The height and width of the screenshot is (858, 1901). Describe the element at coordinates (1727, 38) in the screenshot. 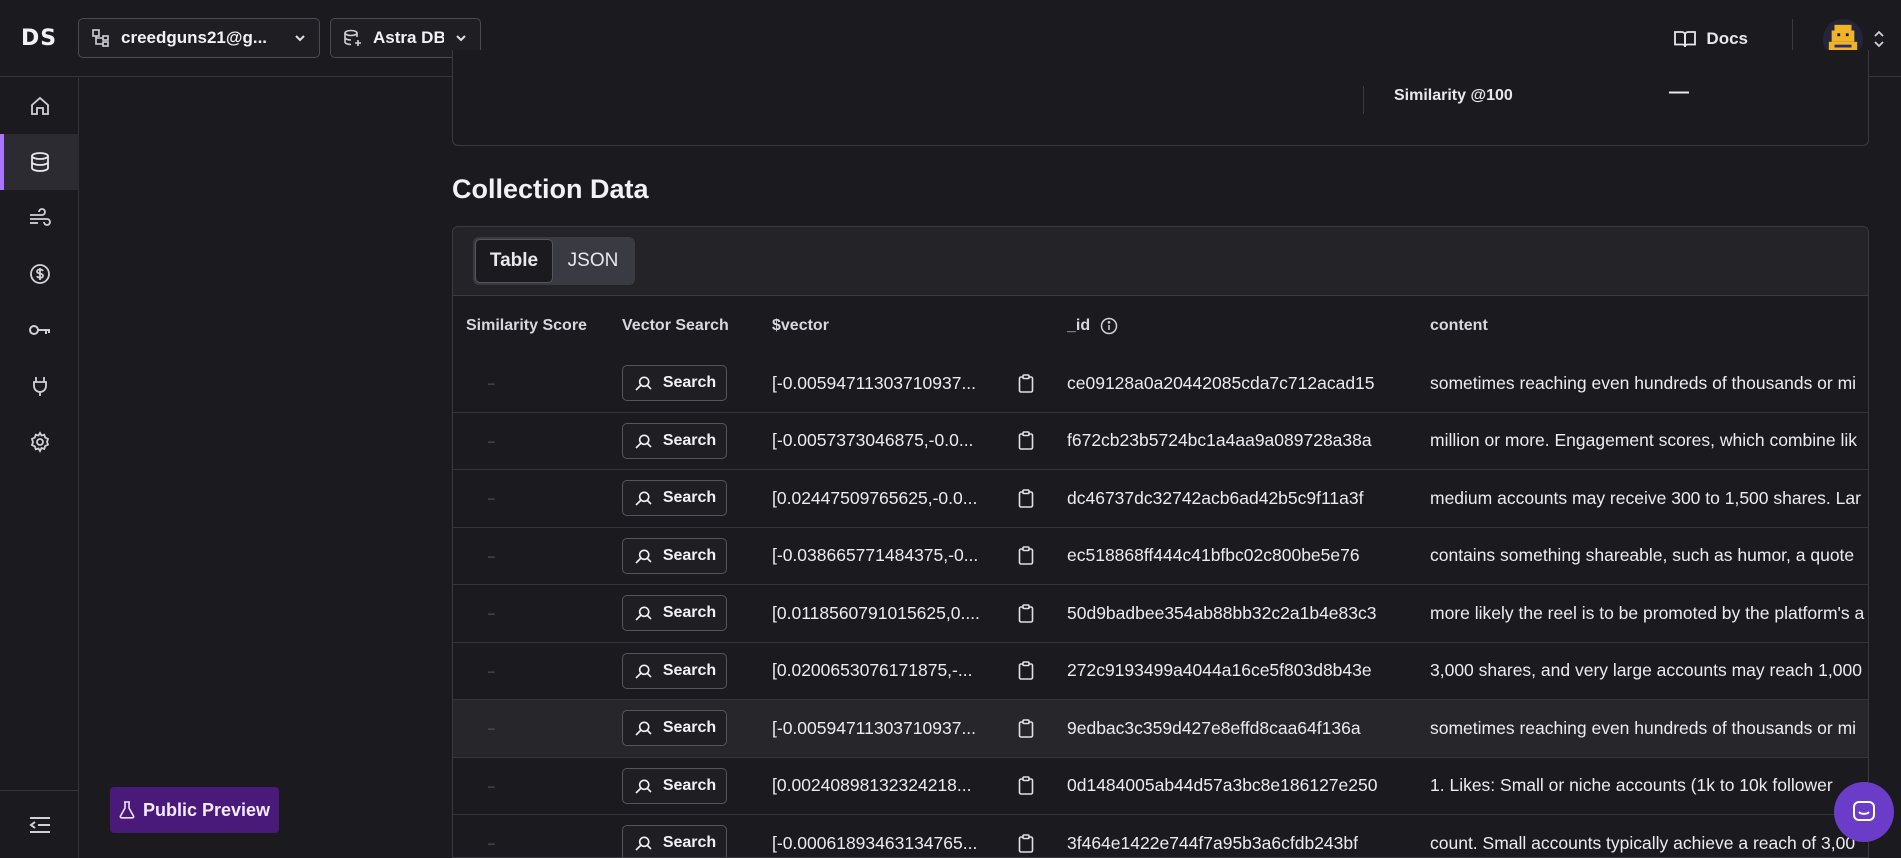

I see `docs-label: Docs` at that location.